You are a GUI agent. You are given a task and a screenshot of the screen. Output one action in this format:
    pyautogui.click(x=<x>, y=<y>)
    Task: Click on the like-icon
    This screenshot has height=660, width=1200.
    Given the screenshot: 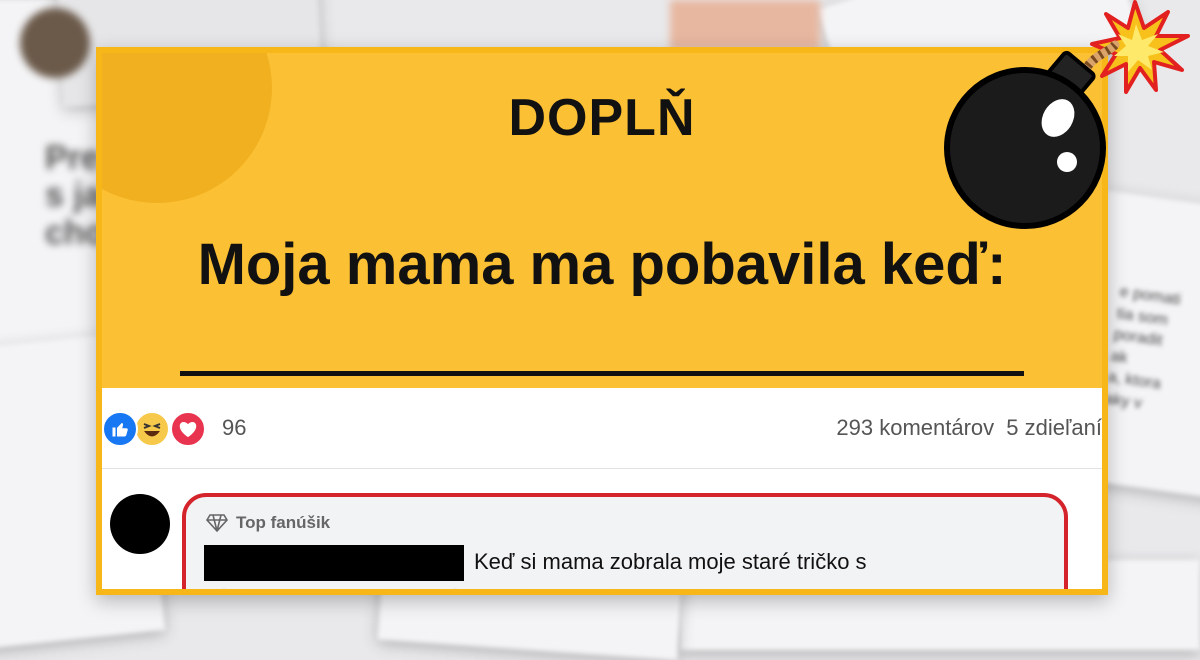 What is the action you would take?
    pyautogui.click(x=120, y=429)
    